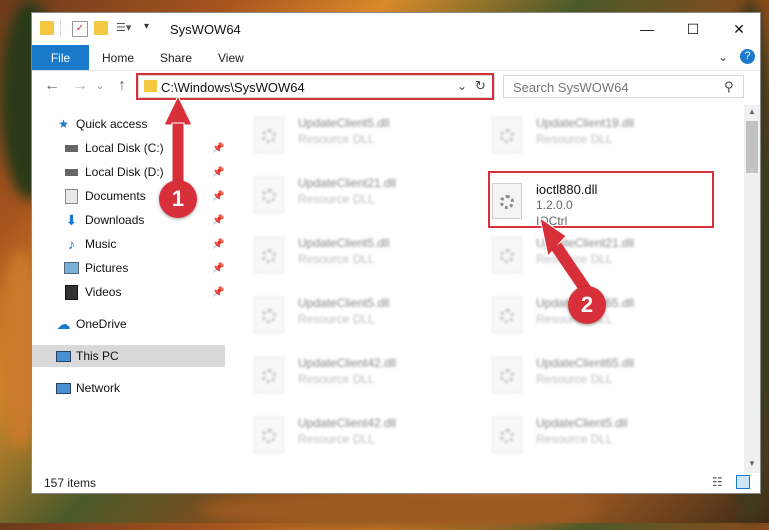  I want to click on address-highlight-box, so click(315, 86).